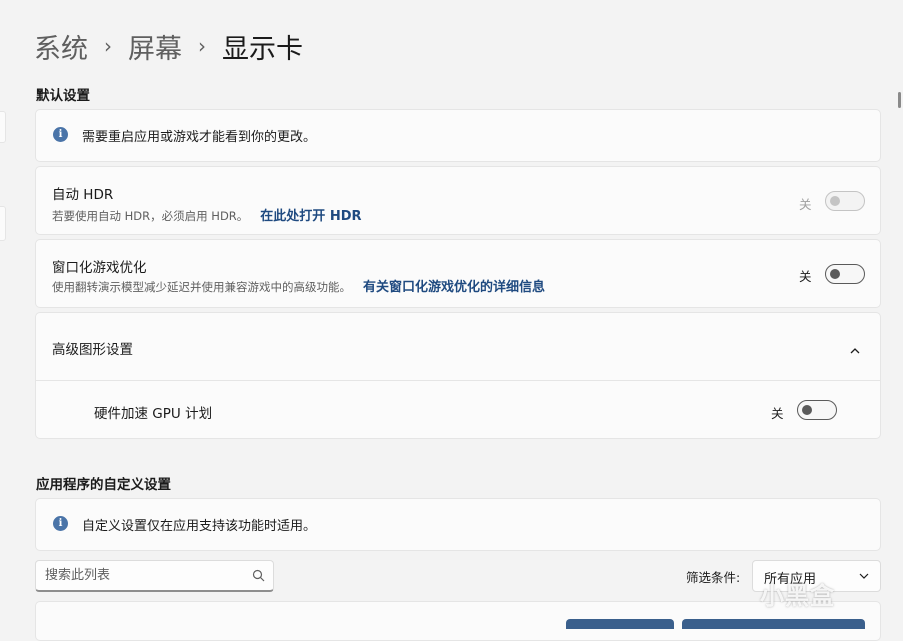 This screenshot has width=903, height=641. What do you see at coordinates (3, 127) in the screenshot?
I see `nav-pane-edge` at bounding box center [3, 127].